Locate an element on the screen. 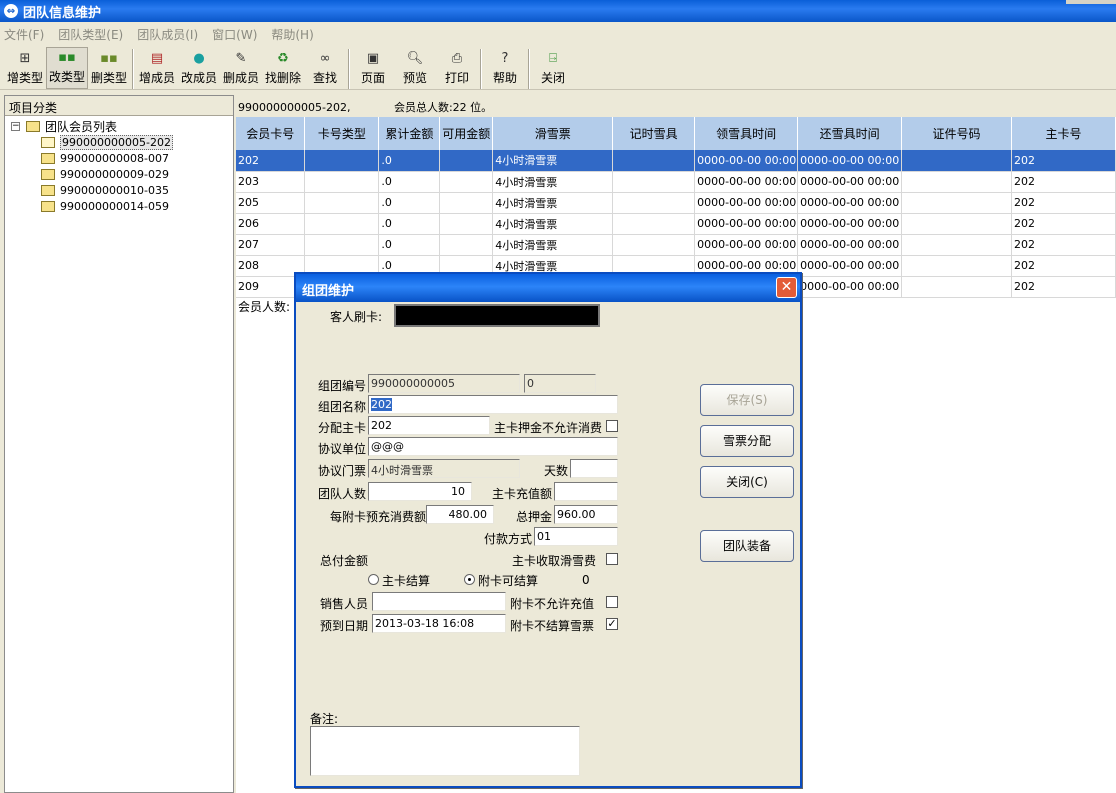 This screenshot has height=793, width=1116. window-titlebar: ⇔ 团队信息维护 is located at coordinates (558, 11).